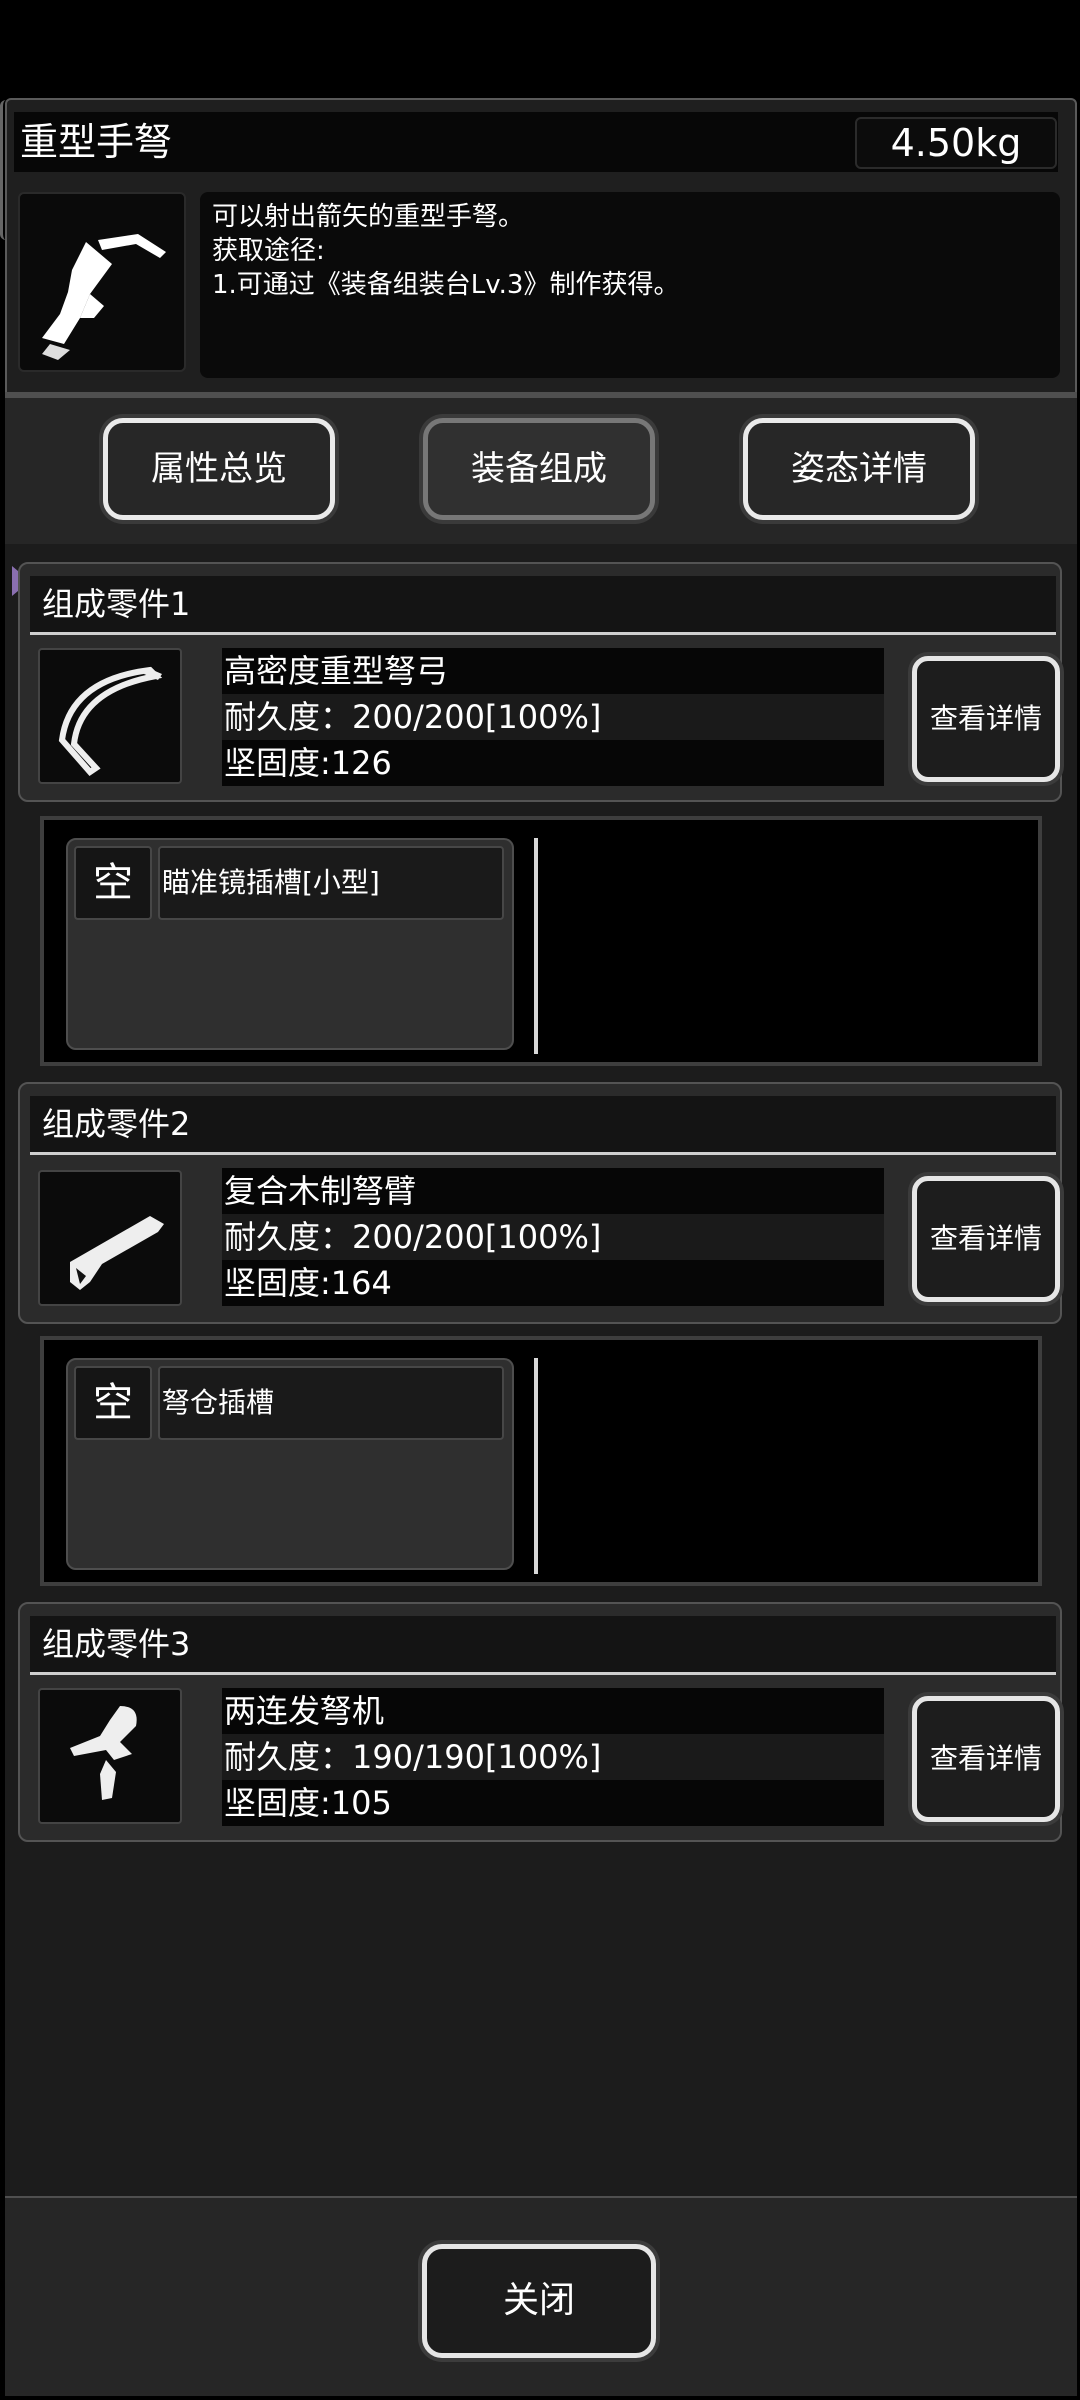 Image resolution: width=1080 pixels, height=2400 pixels. I want to click on item-weight: 4.50kg, so click(956, 143).